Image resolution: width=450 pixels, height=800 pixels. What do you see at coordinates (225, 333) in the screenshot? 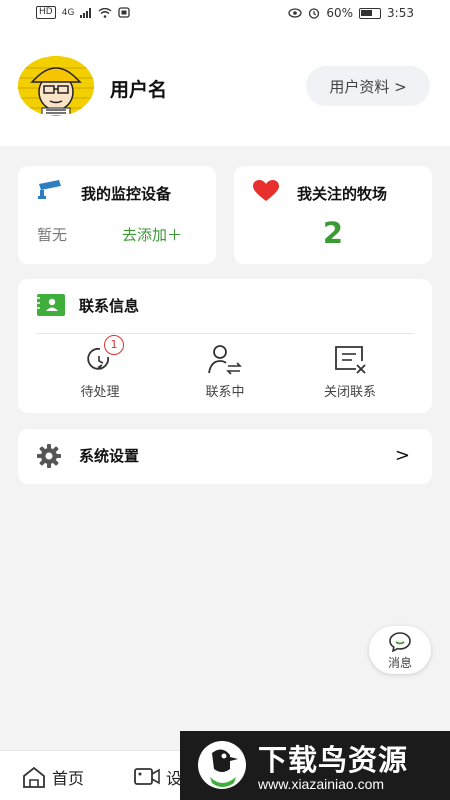
I see `contact-divider` at bounding box center [225, 333].